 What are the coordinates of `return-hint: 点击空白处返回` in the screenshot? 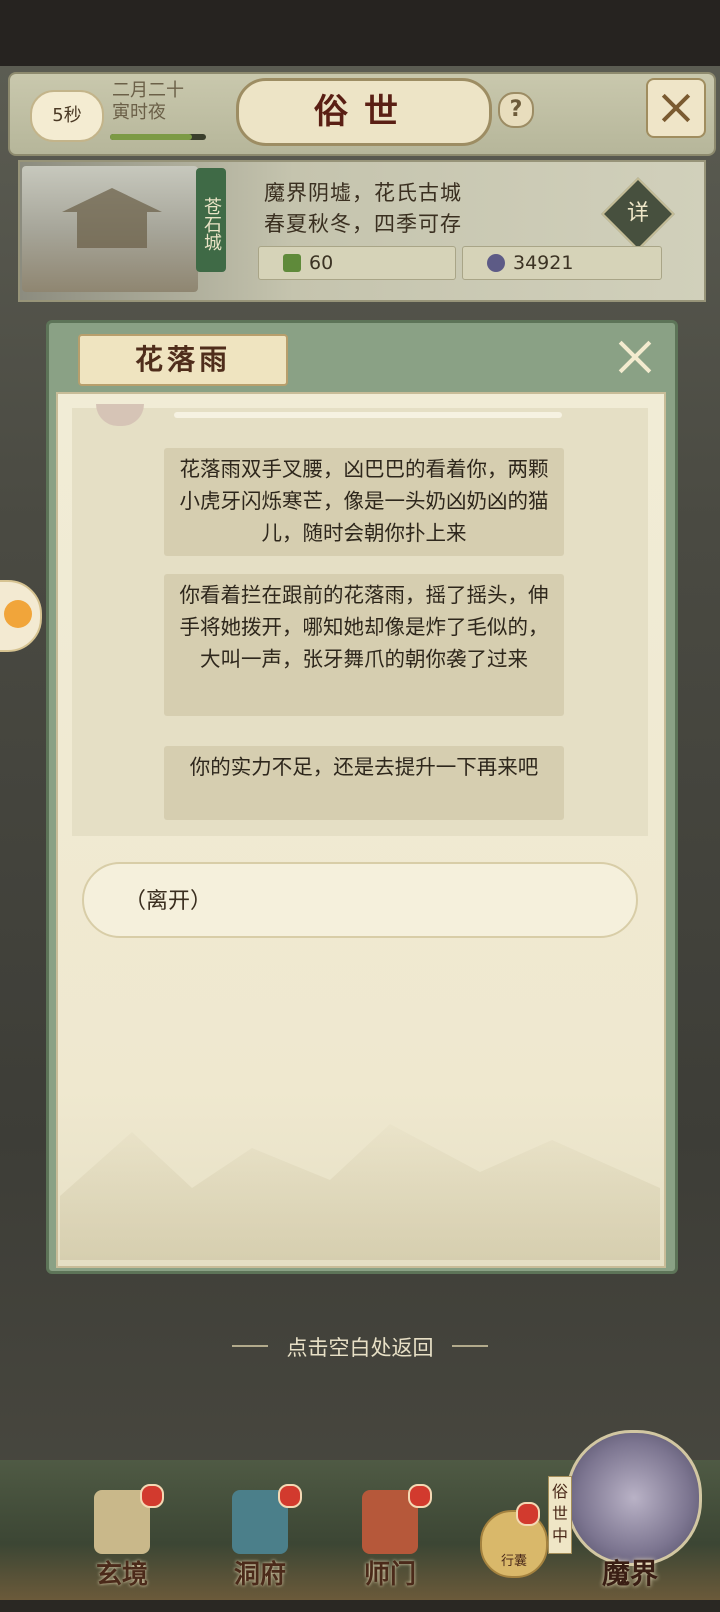 It's located at (360, 1347).